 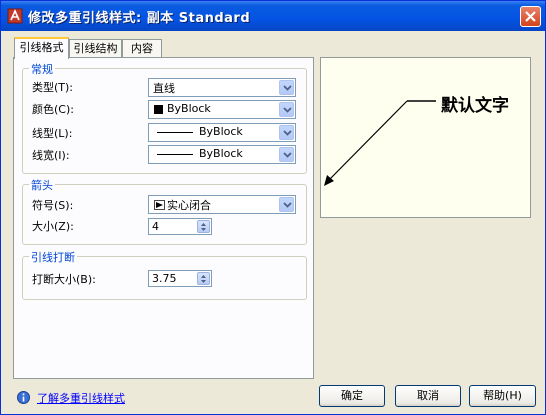 What do you see at coordinates (380, 143) in the screenshot?
I see `leader-line-graphic` at bounding box center [380, 143].